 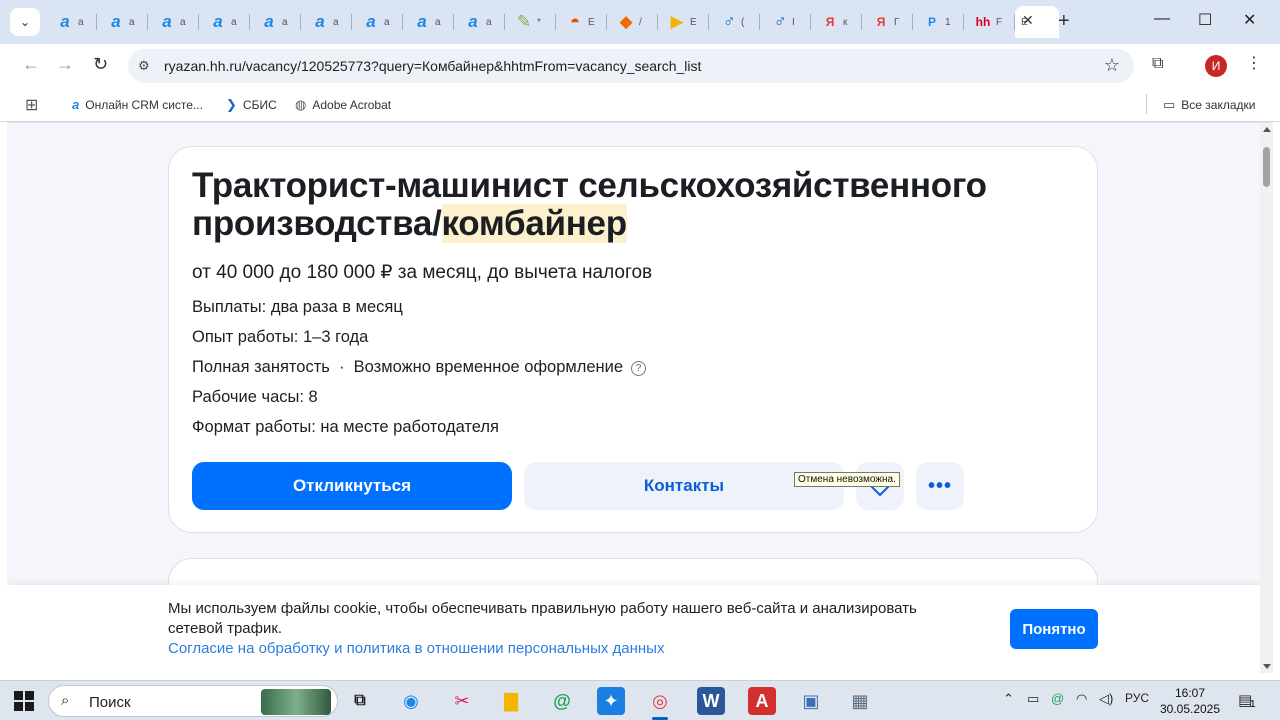 What do you see at coordinates (65, 64) in the screenshot?
I see `forward-arrow-icon: →` at bounding box center [65, 64].